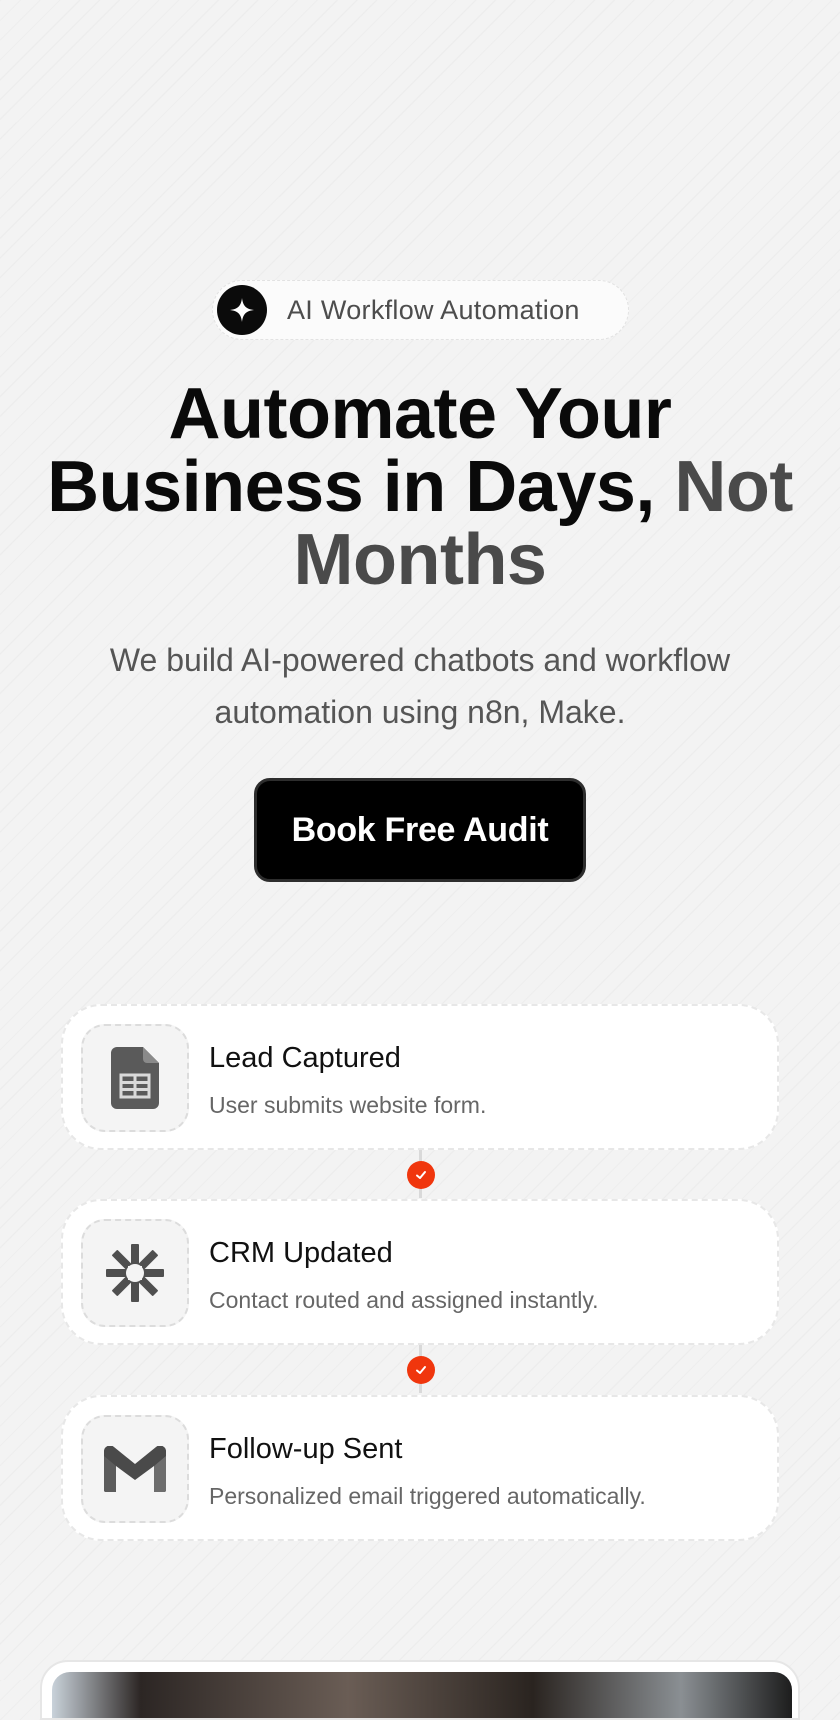  Describe the element at coordinates (422, 1695) in the screenshot. I see `preview-image` at that location.